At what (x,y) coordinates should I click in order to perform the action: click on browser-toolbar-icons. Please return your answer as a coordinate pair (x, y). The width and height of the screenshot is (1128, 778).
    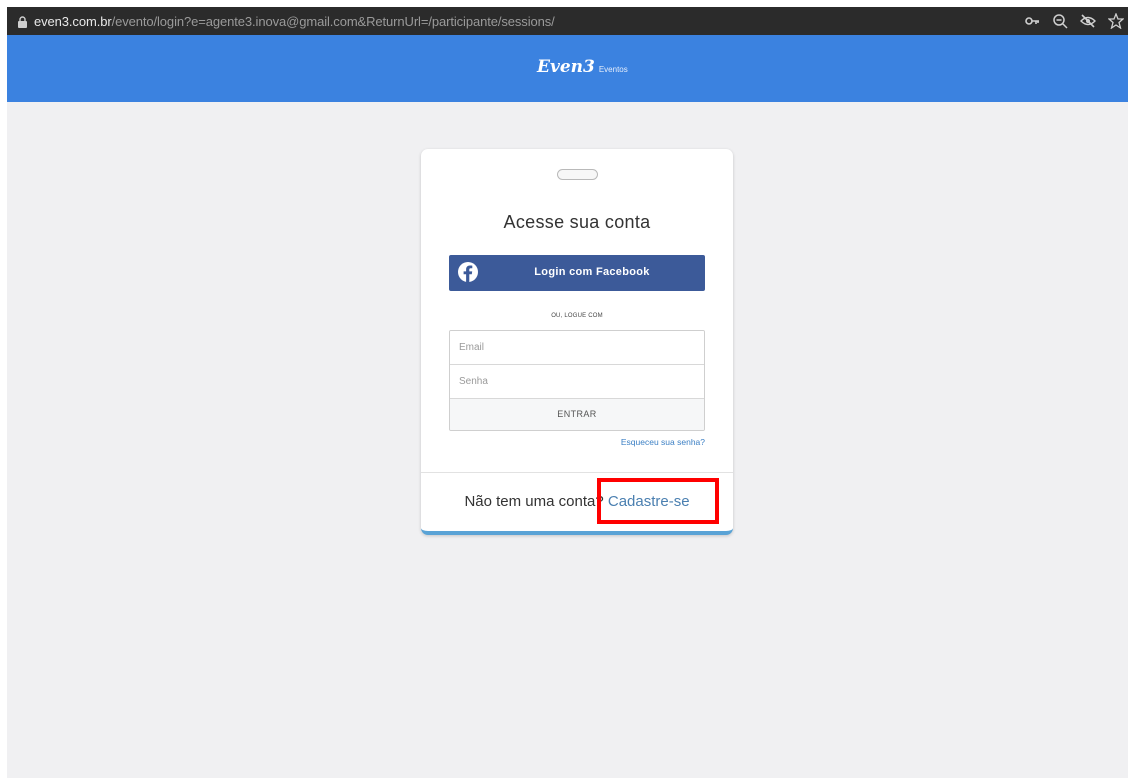
    Looking at the image, I should click on (1076, 21).